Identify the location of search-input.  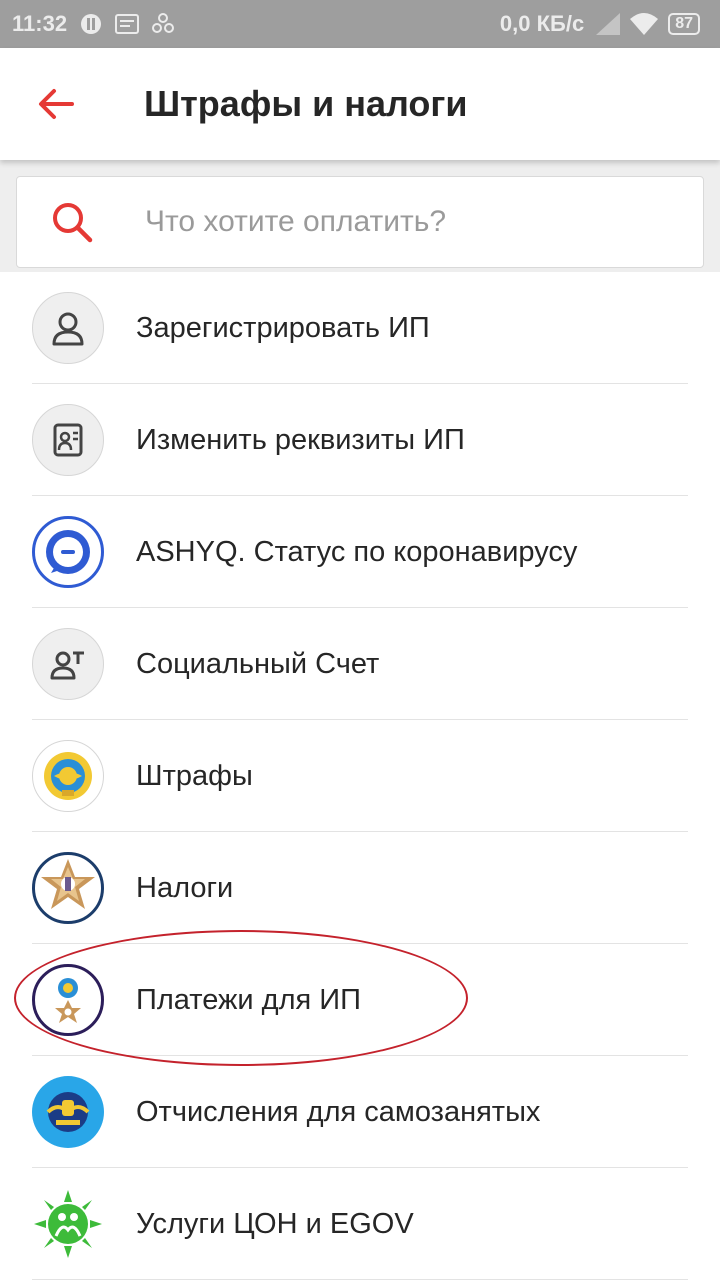
(385, 222).